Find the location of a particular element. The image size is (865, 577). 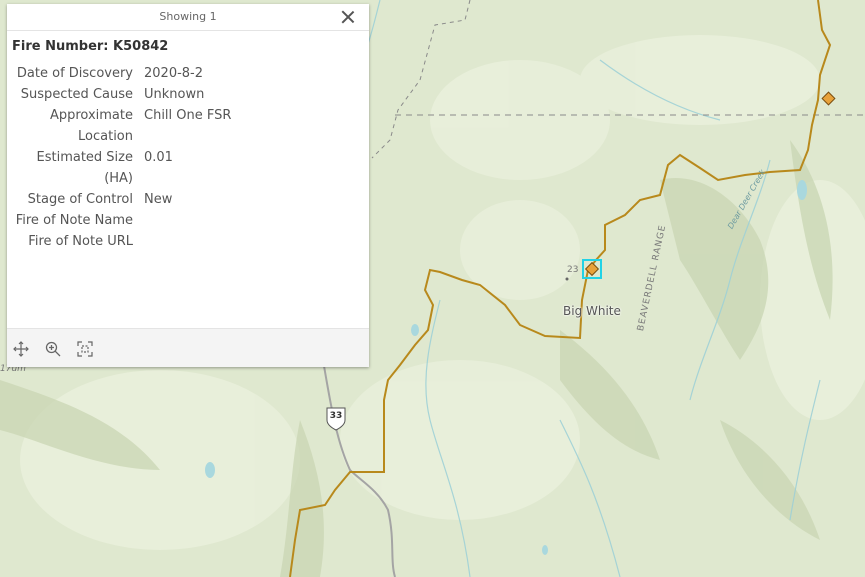

attribute-value: 2020-8-2 is located at coordinates (174, 73).